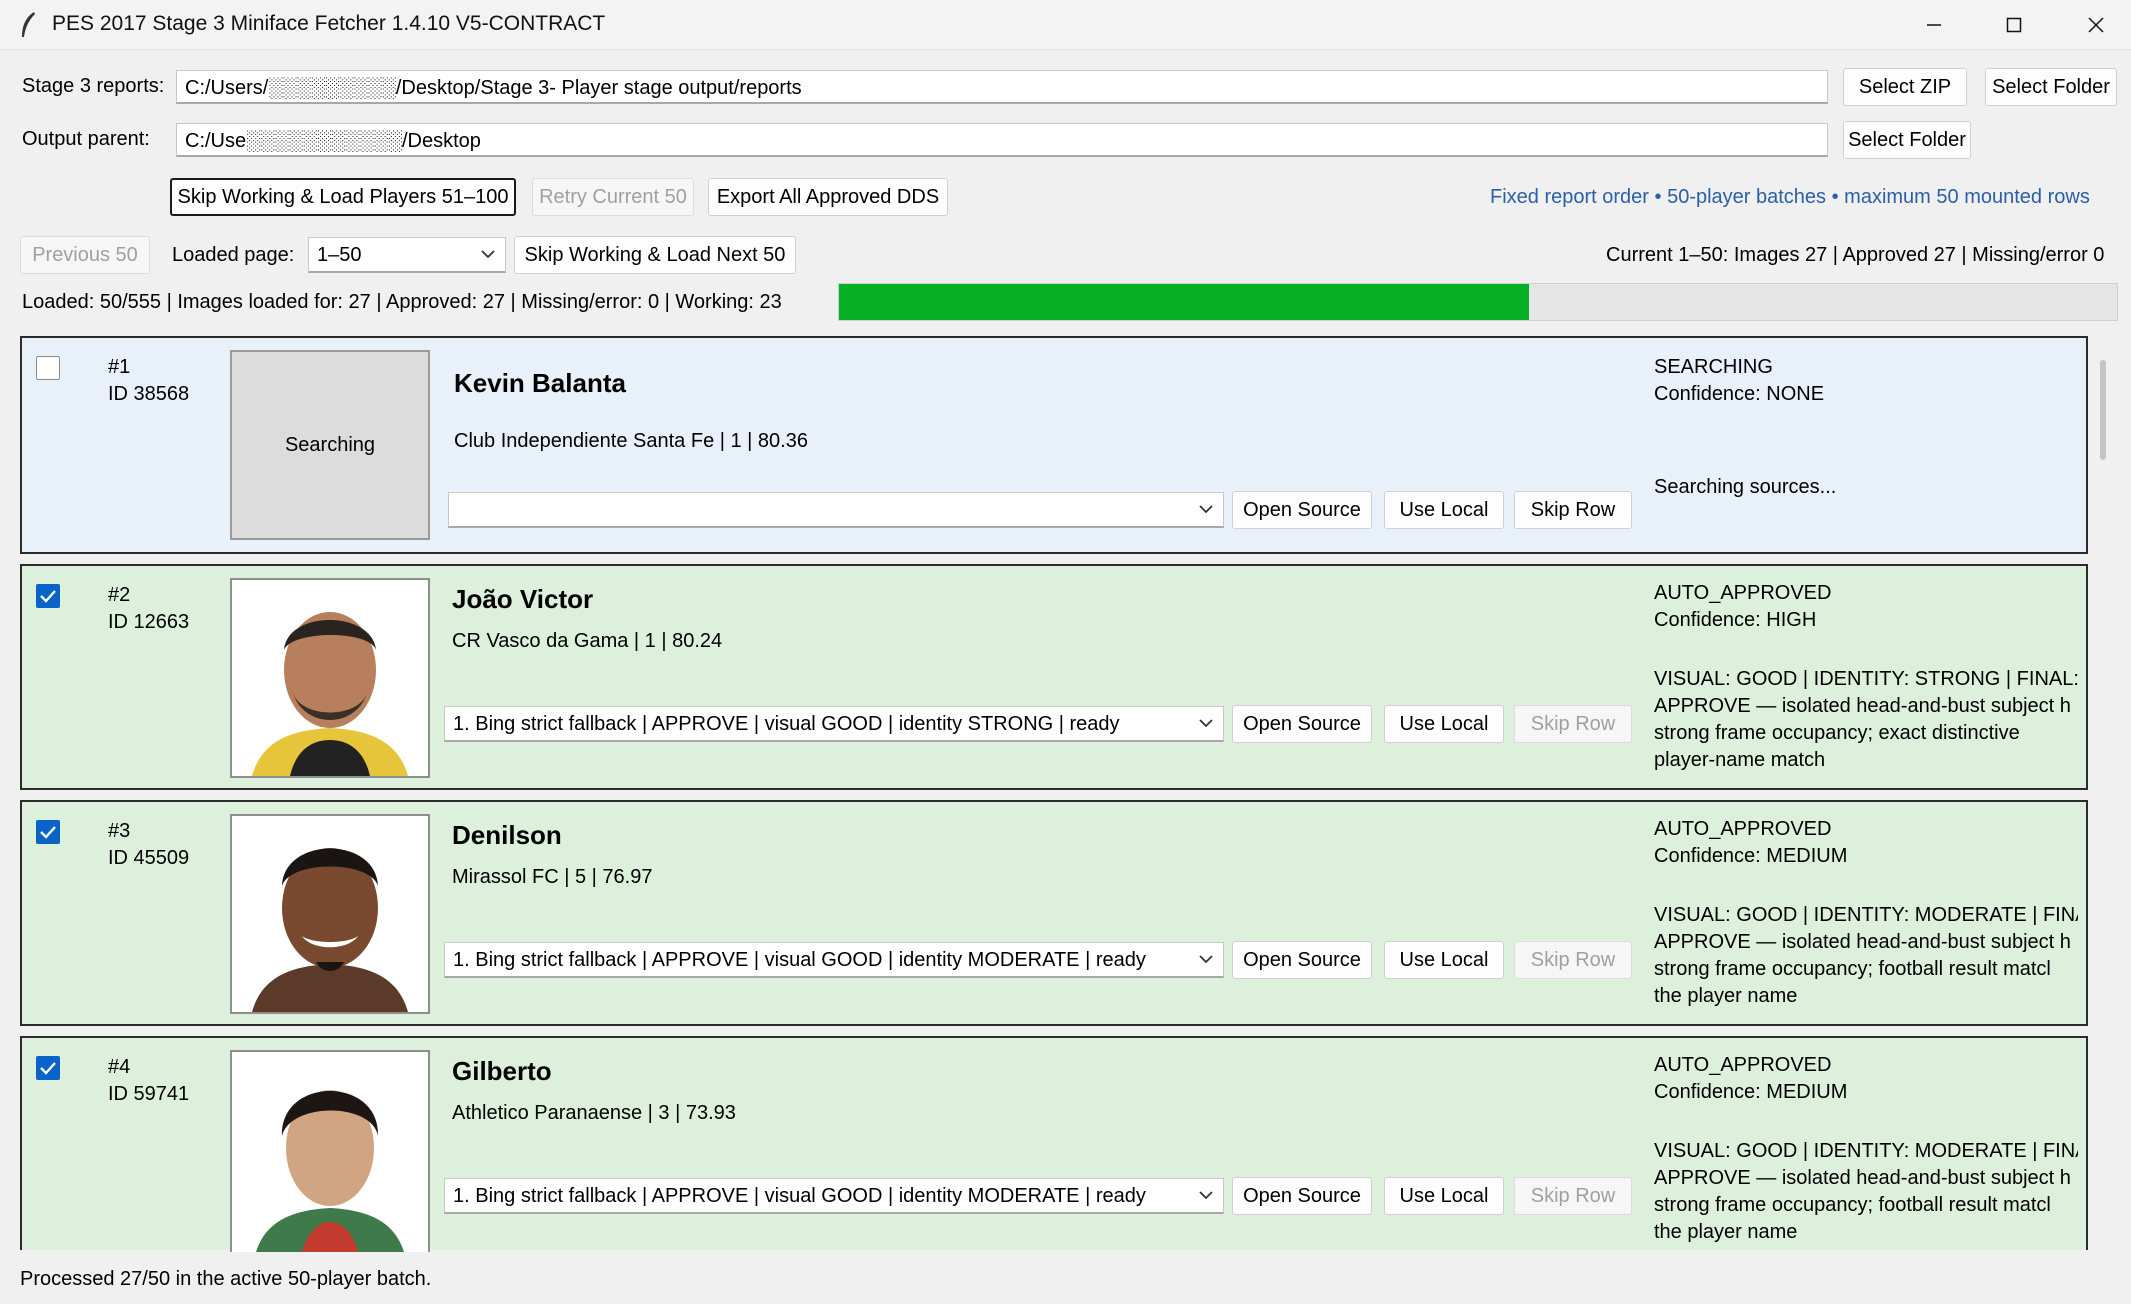 The width and height of the screenshot is (2131, 1304). What do you see at coordinates (613, 197) in the screenshot?
I see `retry-current-button: Retry Current 50` at bounding box center [613, 197].